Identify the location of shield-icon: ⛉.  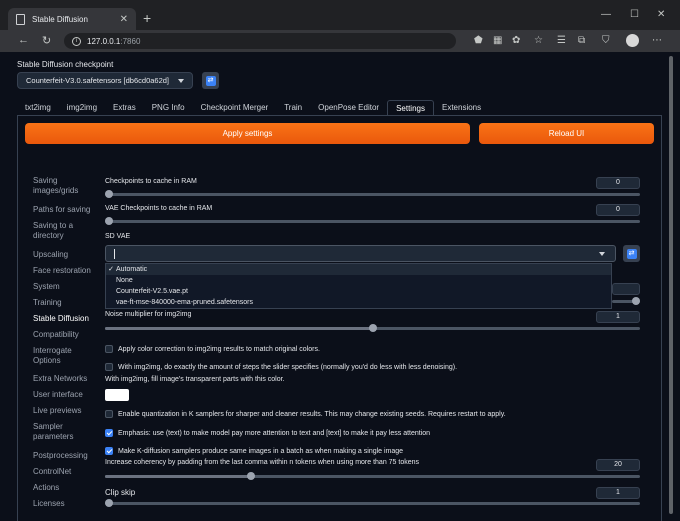
(606, 40).